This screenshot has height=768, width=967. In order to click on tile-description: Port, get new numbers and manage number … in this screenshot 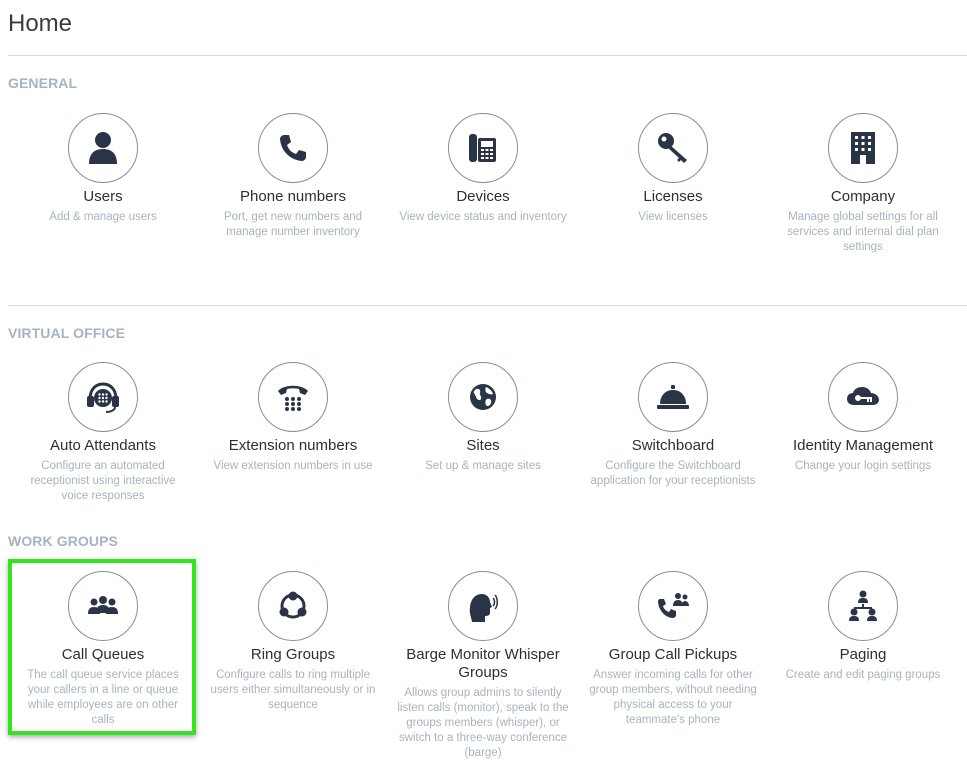, I will do `click(293, 224)`.